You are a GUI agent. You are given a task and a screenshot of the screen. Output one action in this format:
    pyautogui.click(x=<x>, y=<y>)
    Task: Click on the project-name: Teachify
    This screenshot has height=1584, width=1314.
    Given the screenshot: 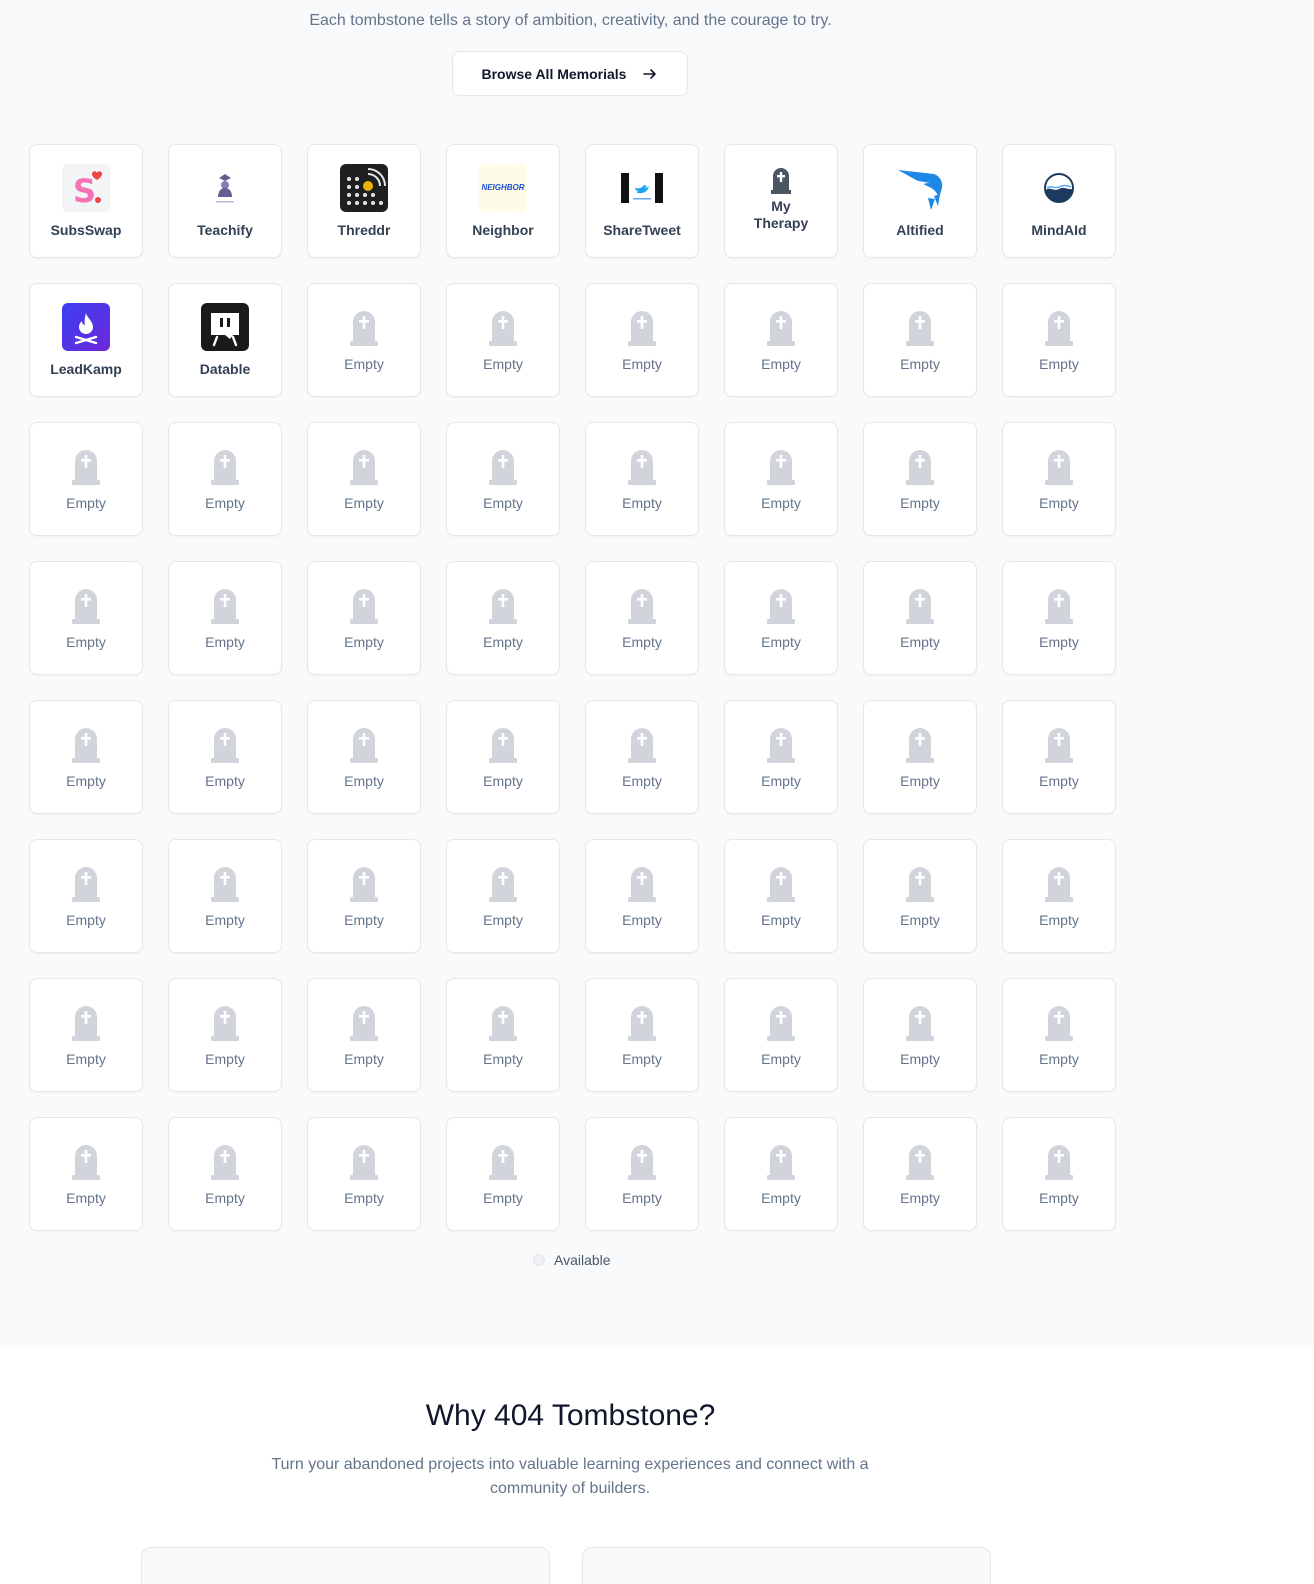 What is the action you would take?
    pyautogui.click(x=225, y=229)
    